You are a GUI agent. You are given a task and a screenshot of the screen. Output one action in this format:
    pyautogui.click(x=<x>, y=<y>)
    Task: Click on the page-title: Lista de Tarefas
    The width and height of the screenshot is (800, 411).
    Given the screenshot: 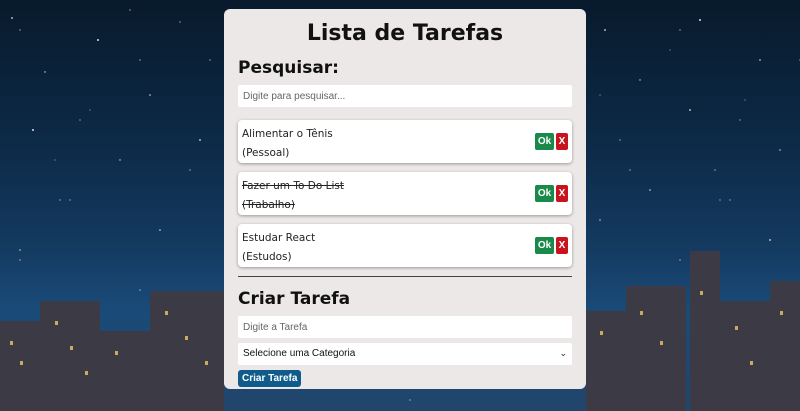 What is the action you would take?
    pyautogui.click(x=405, y=33)
    